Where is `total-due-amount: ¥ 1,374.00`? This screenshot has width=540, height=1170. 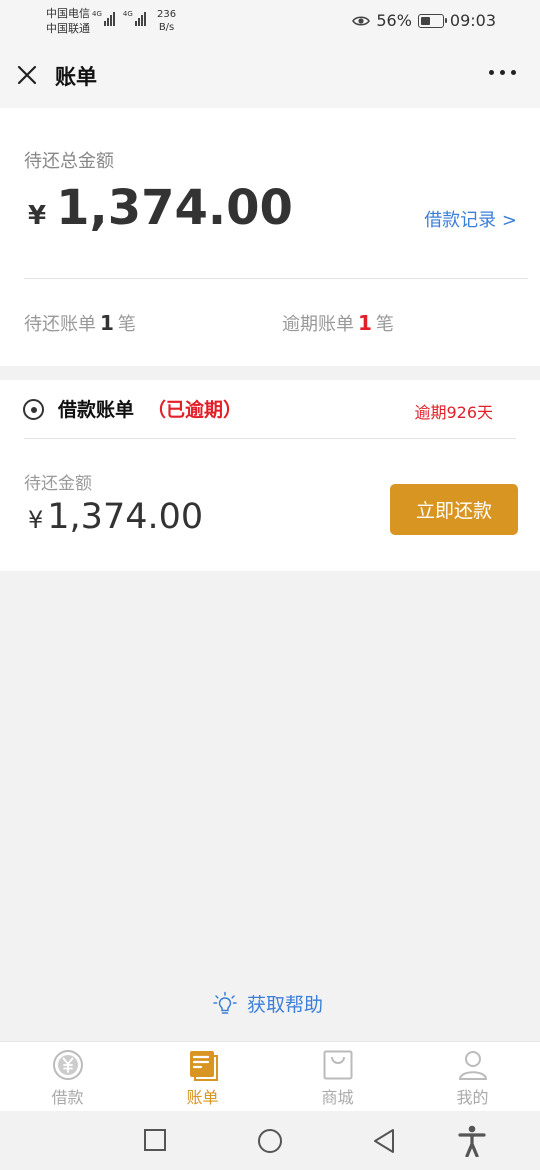
total-due-amount: ¥ 1,374.00 is located at coordinates (160, 208).